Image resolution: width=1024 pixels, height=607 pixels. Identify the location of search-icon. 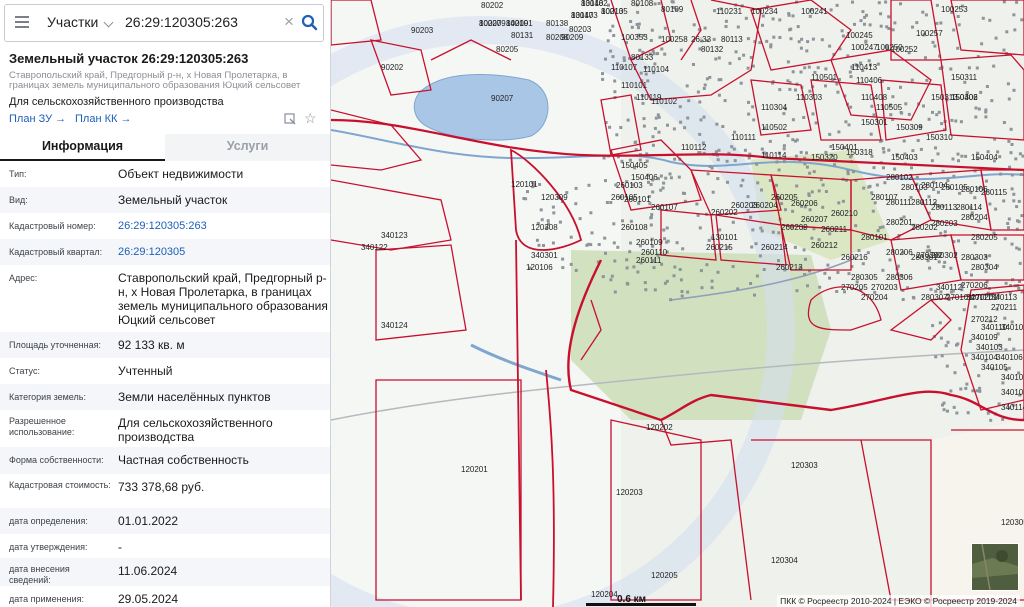
(309, 22).